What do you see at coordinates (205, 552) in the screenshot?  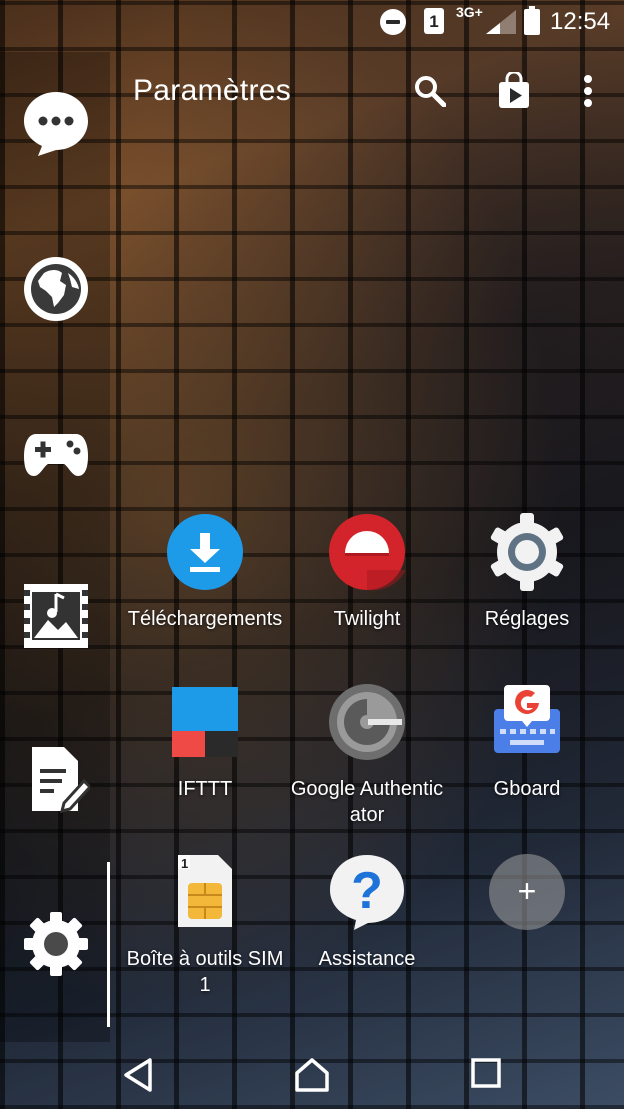 I see `download-icon` at bounding box center [205, 552].